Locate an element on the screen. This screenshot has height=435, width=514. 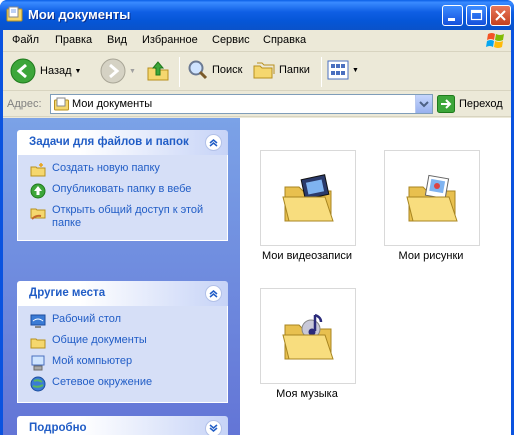
search-label: Поиск is located at coordinates (227, 70).